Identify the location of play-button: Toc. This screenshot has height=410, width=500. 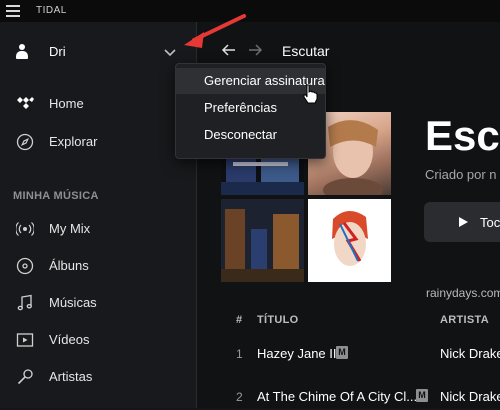
(462, 222).